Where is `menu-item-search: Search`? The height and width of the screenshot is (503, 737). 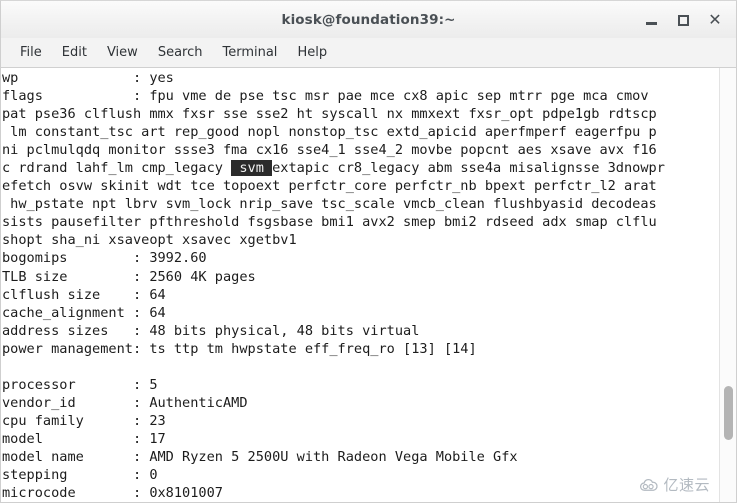 menu-item-search: Search is located at coordinates (180, 52).